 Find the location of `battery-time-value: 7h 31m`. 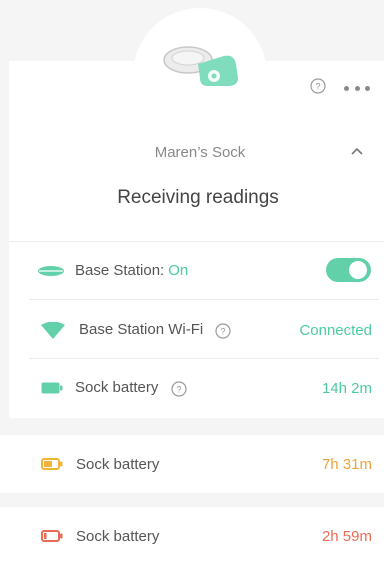

battery-time-value: 7h 31m is located at coordinates (346, 464).